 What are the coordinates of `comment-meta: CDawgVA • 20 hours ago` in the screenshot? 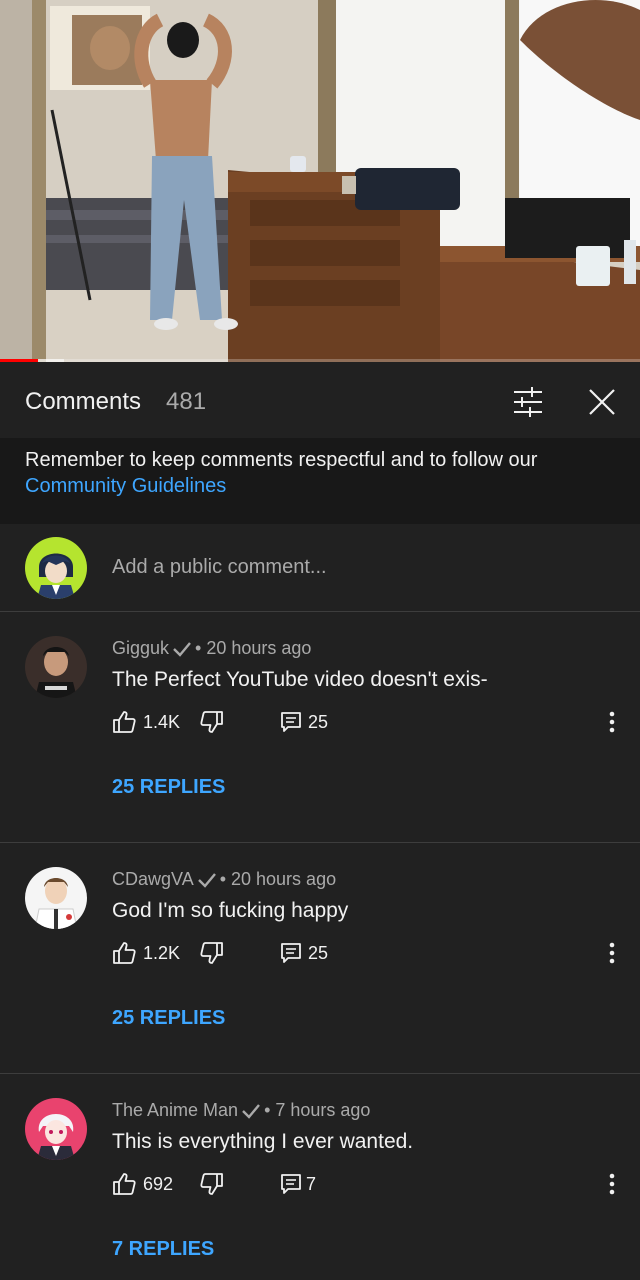 It's located at (224, 879).